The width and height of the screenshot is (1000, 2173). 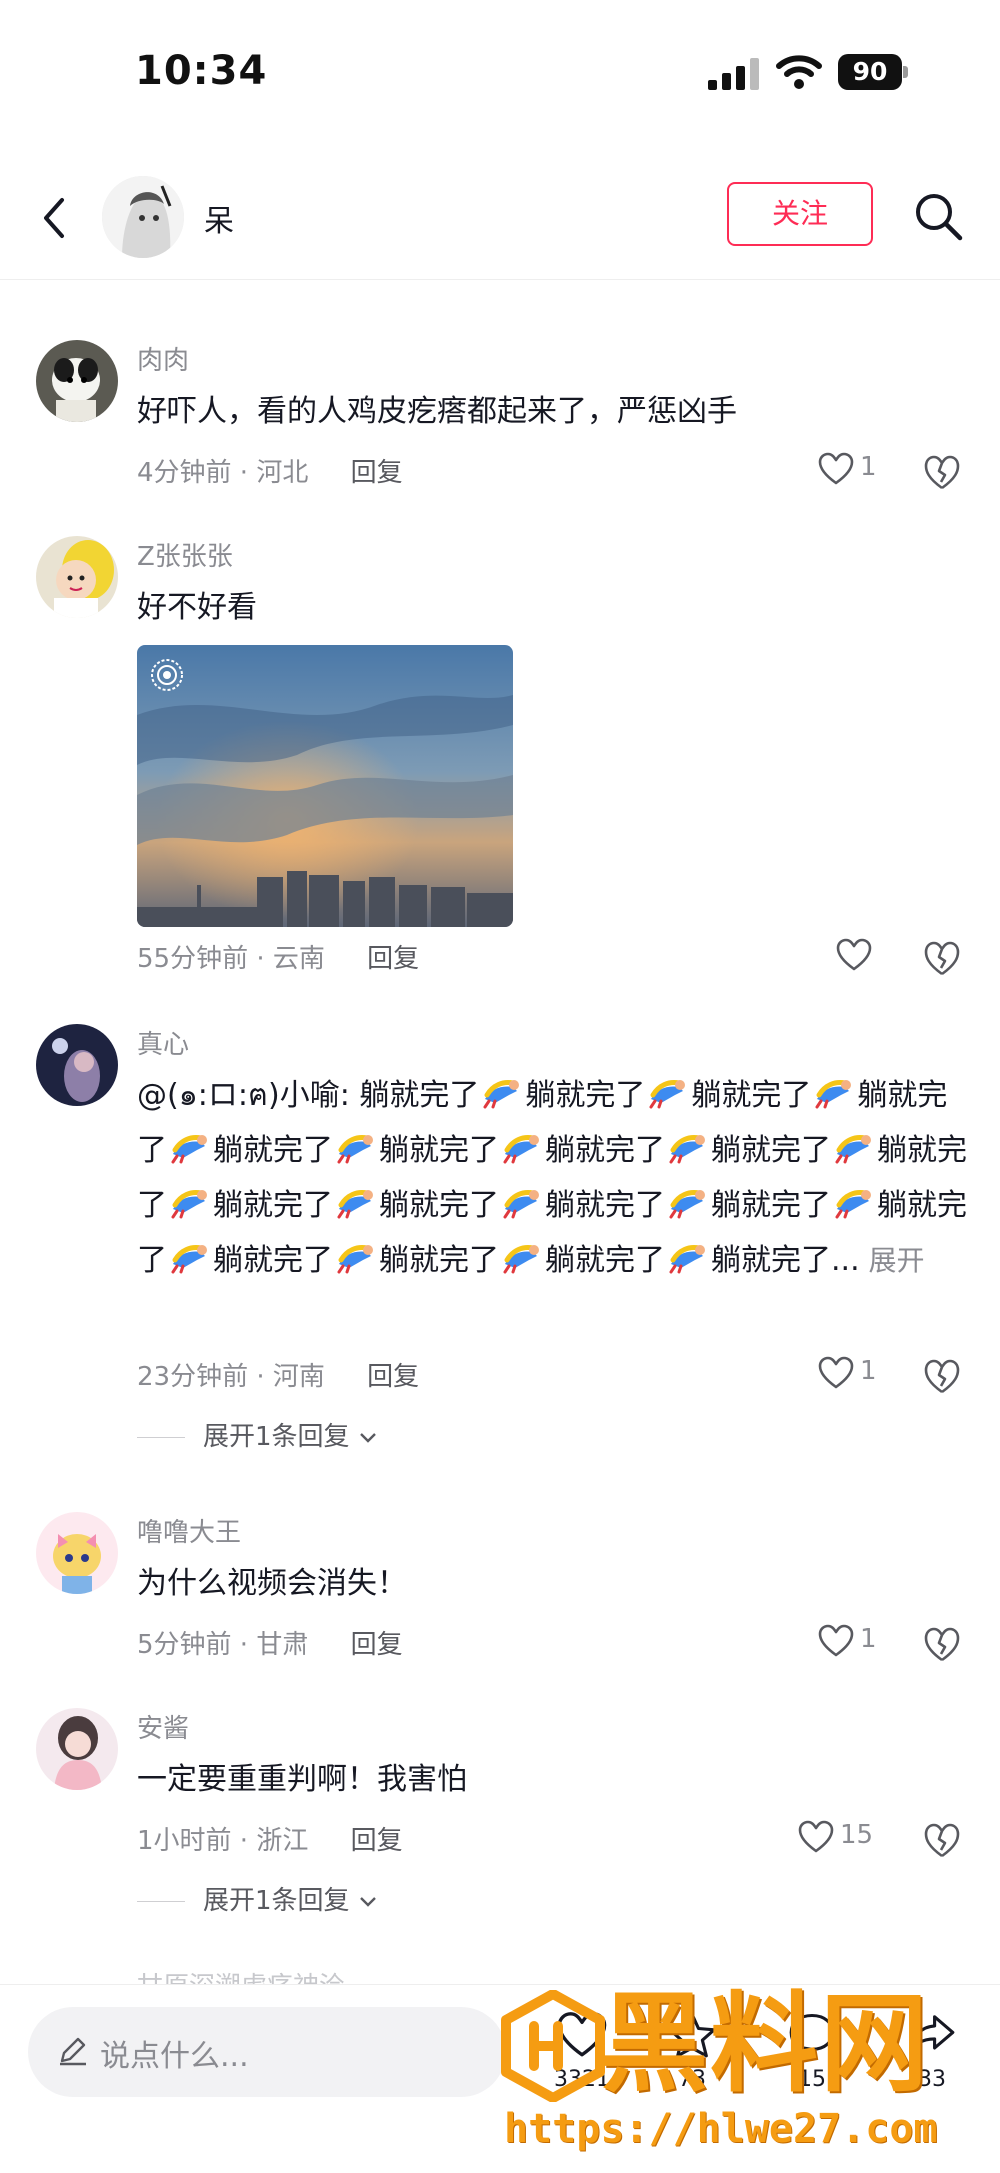 I want to click on expand-text-button: 展开, so click(x=892, y=1260).